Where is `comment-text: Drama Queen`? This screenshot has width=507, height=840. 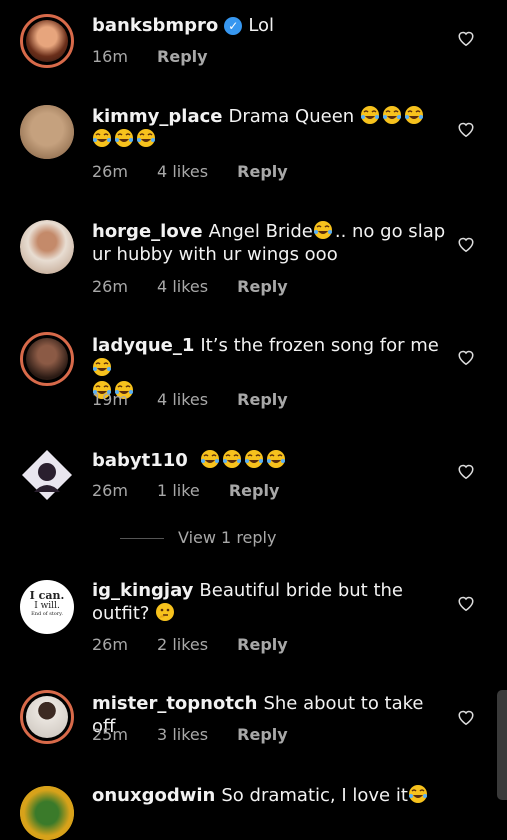 comment-text: Drama Queen is located at coordinates (291, 116).